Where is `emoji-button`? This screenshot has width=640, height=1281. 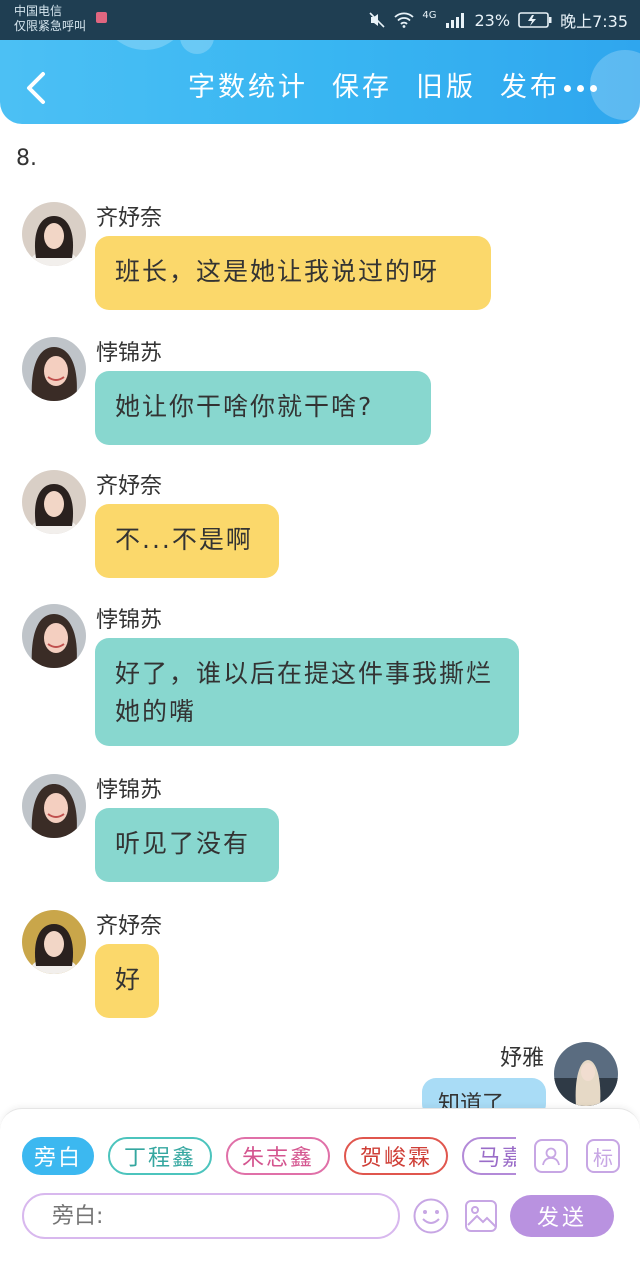
emoji-button is located at coordinates (431, 1216).